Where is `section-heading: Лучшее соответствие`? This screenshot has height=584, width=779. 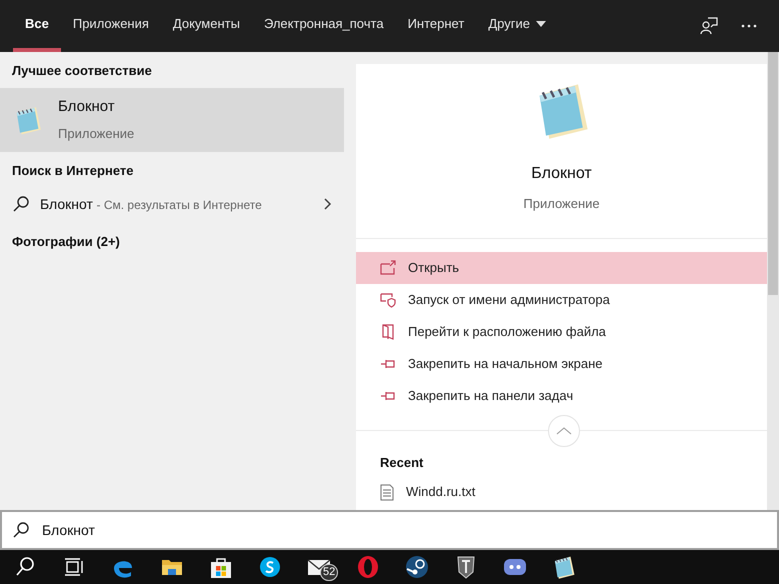
section-heading: Лучшее соответствие is located at coordinates (82, 71).